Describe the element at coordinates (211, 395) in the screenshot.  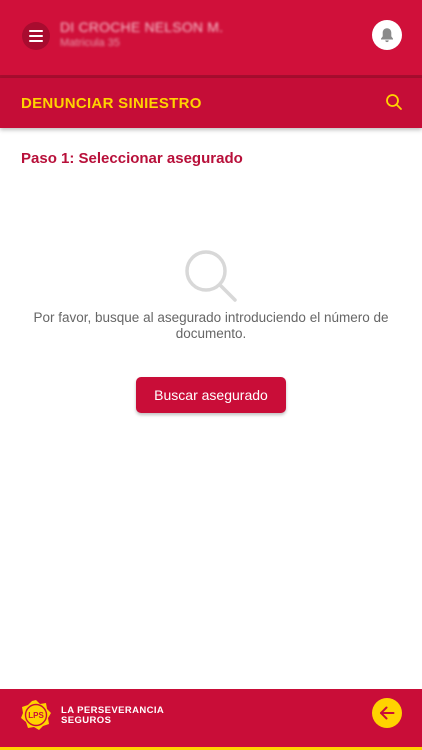
I see `search-insured-button: Buscar asegurado` at that location.